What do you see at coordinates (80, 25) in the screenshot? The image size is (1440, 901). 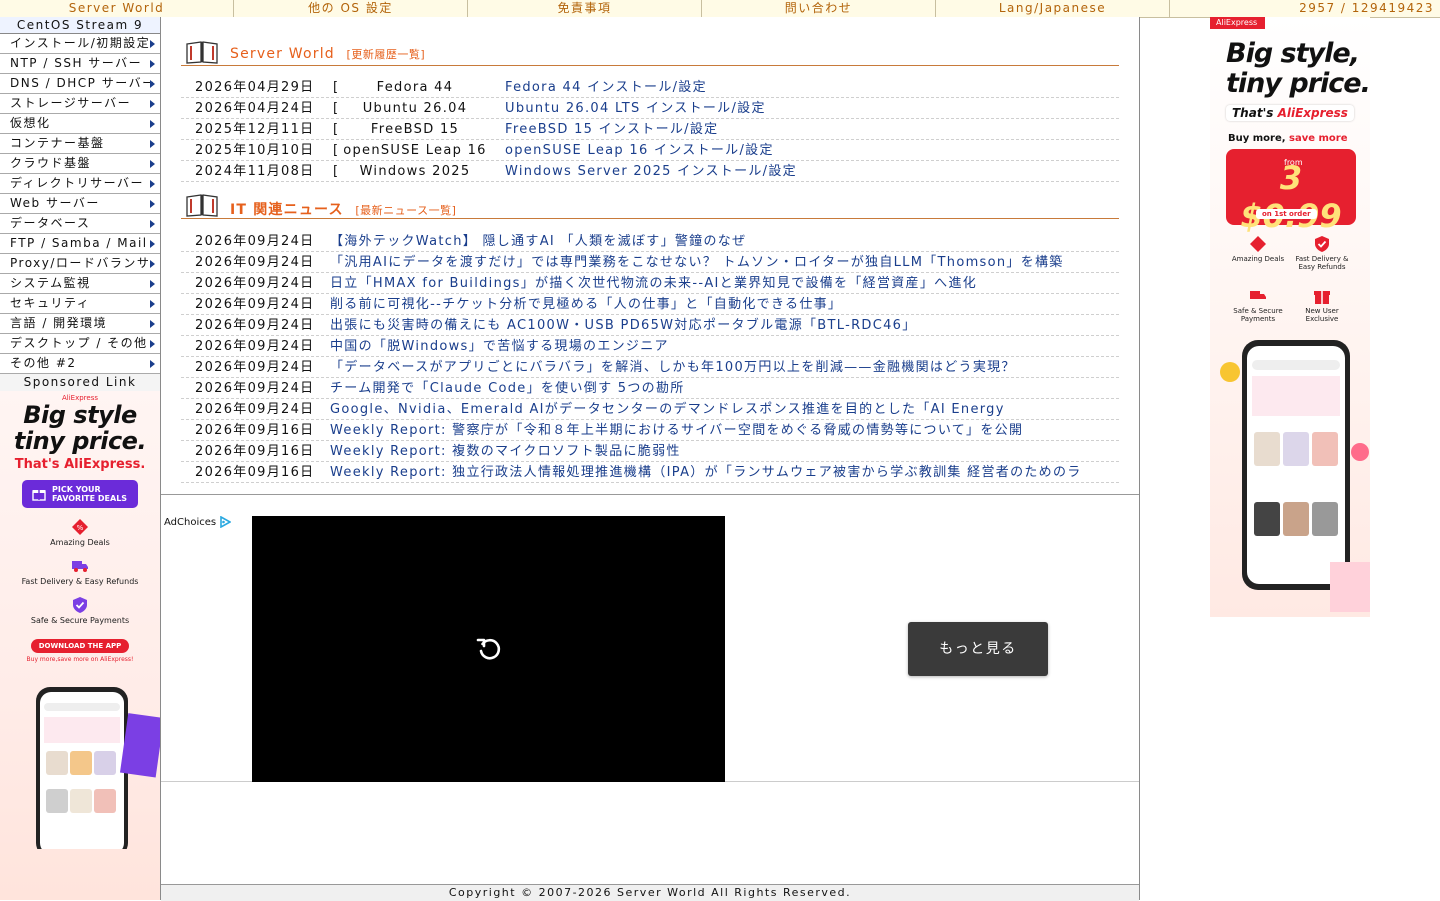 I see `sidebar-title: CentOS Stream 9` at bounding box center [80, 25].